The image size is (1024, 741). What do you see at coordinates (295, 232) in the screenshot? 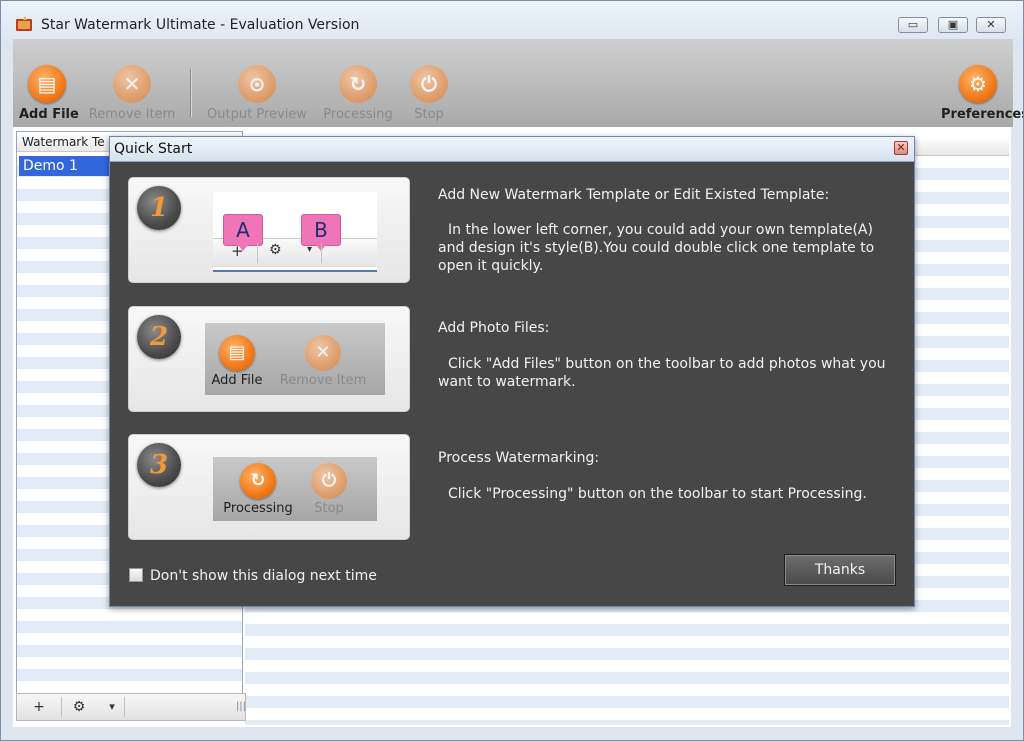
I see `step-1-illustration: A B + ⚙ ▾` at bounding box center [295, 232].